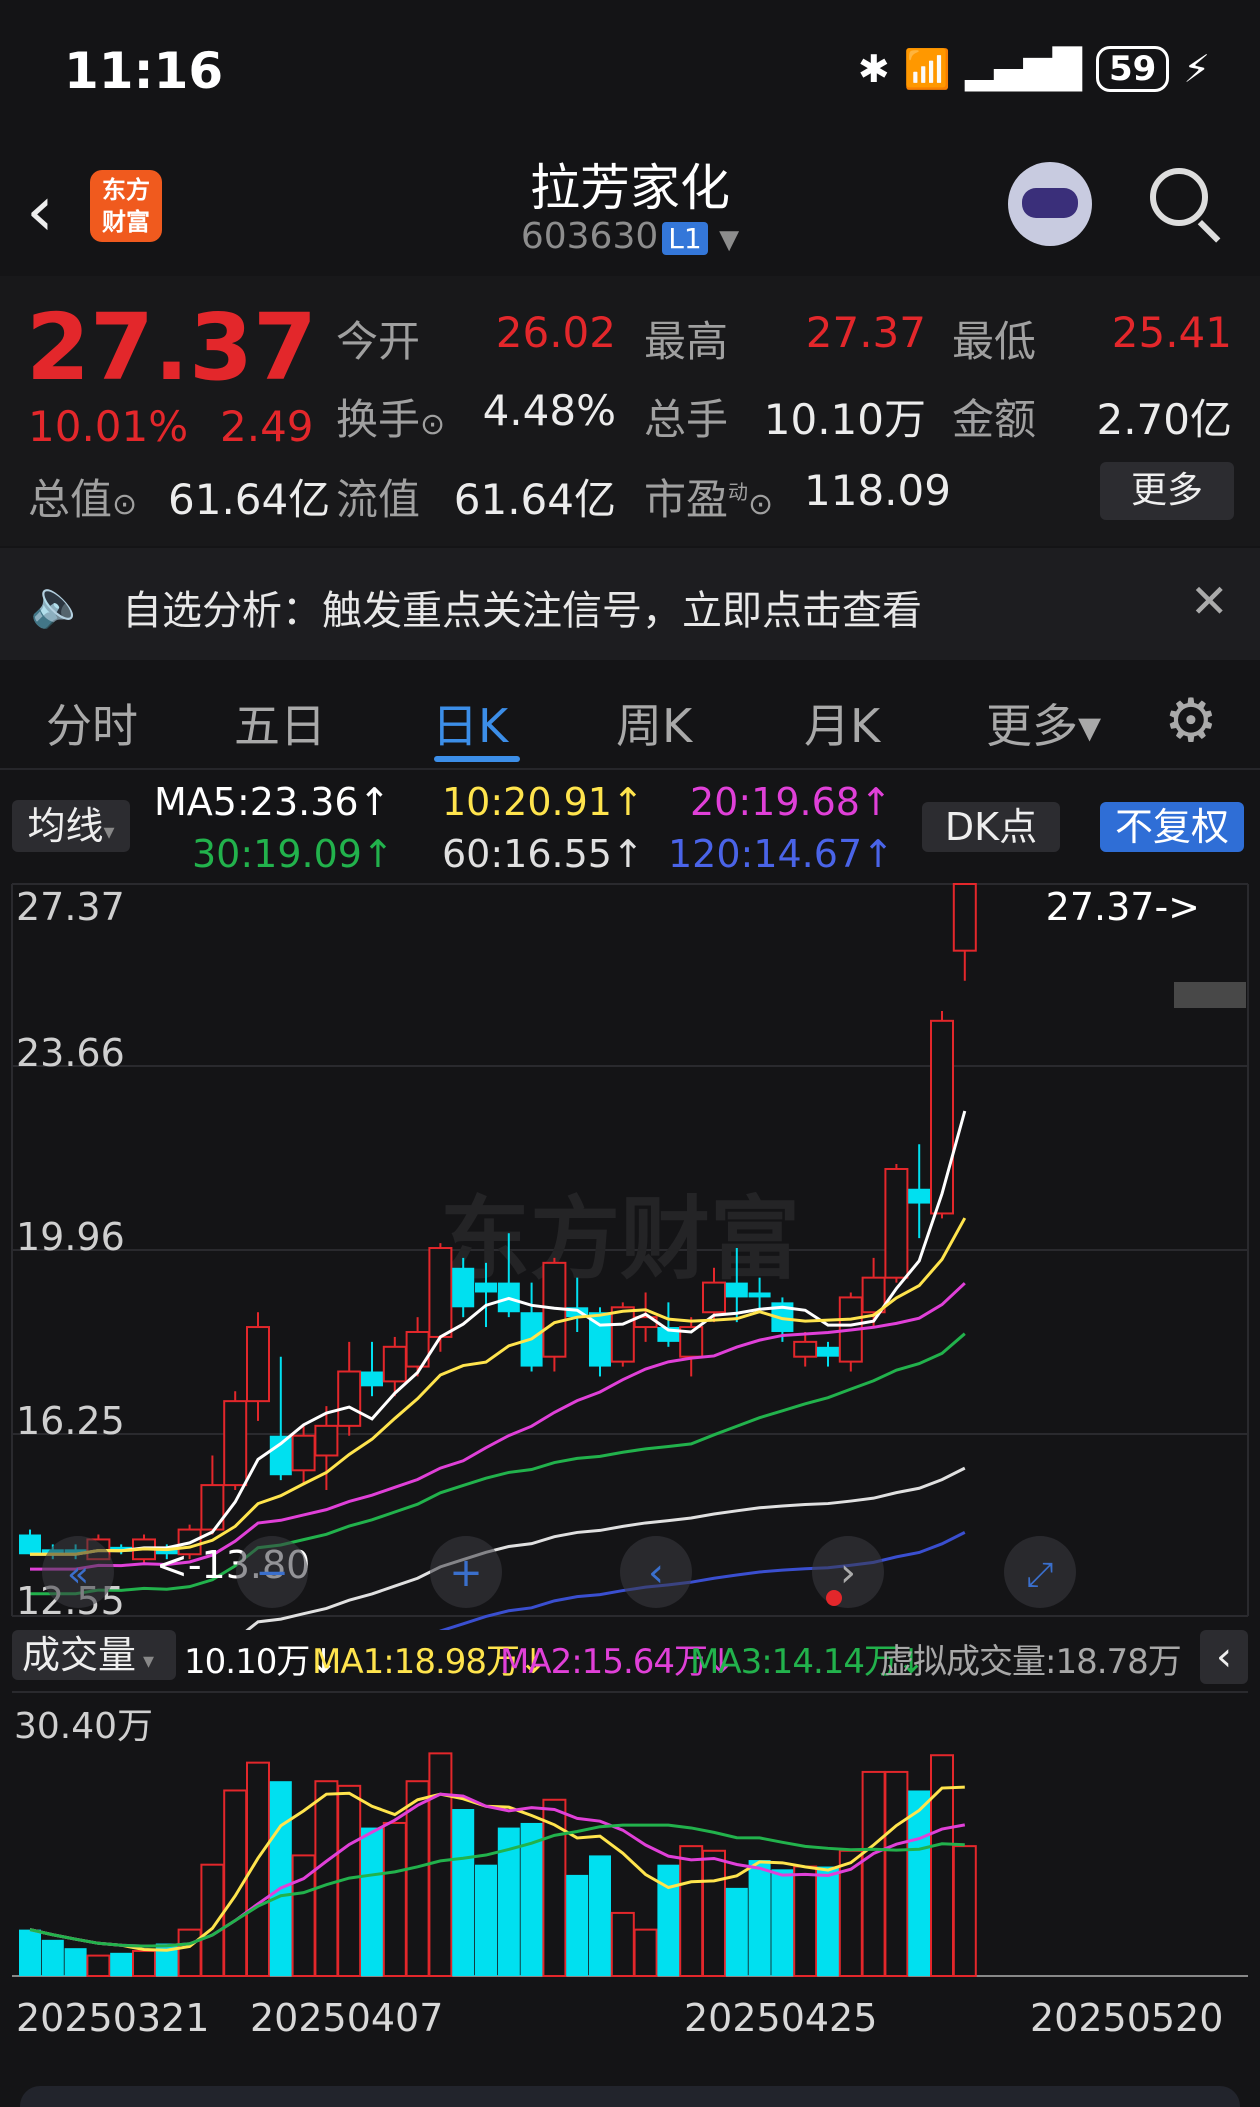 Image resolution: width=1260 pixels, height=2107 pixels. What do you see at coordinates (549, 410) in the screenshot?
I see `turnover-value: 4.48%` at bounding box center [549, 410].